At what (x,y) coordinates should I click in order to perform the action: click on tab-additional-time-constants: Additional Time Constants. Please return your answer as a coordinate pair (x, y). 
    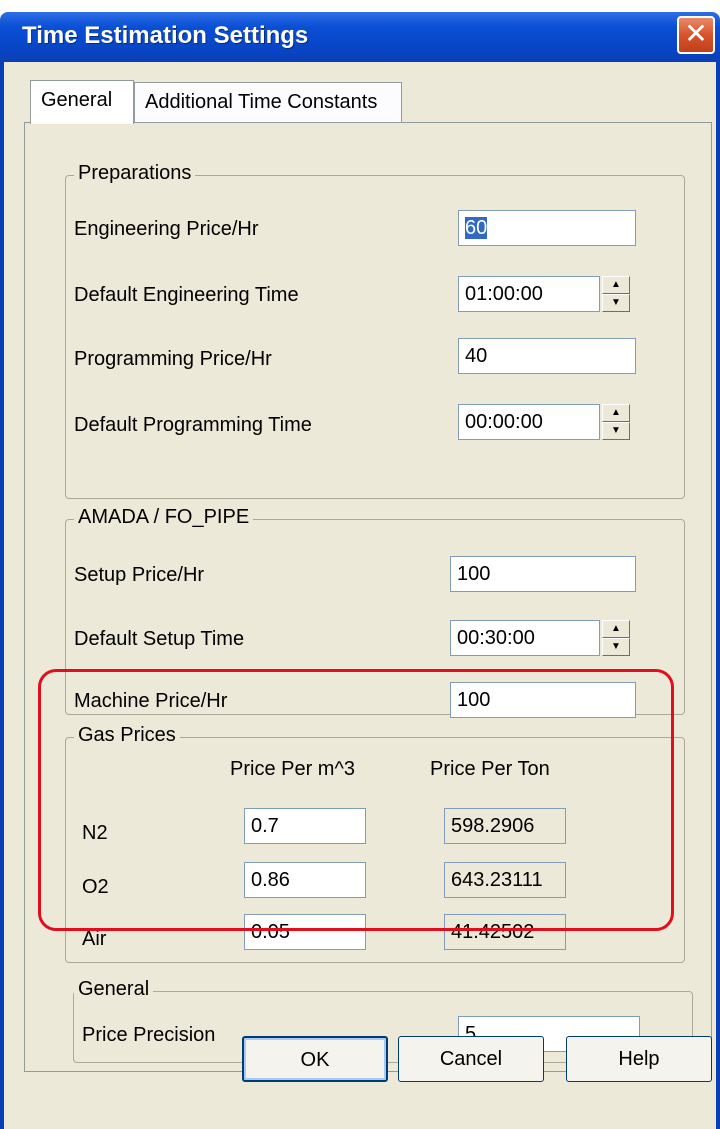
    Looking at the image, I should click on (268, 102).